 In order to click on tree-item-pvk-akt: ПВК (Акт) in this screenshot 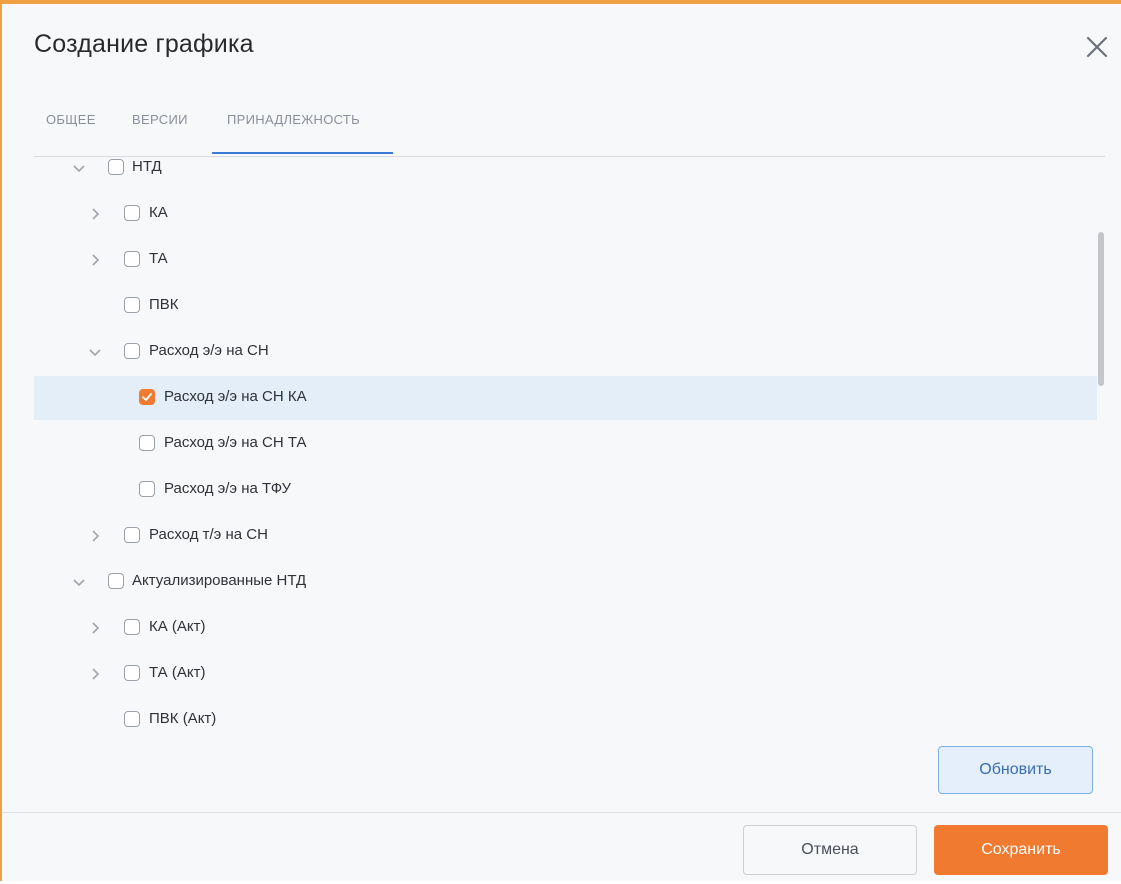, I will do `click(565, 717)`.